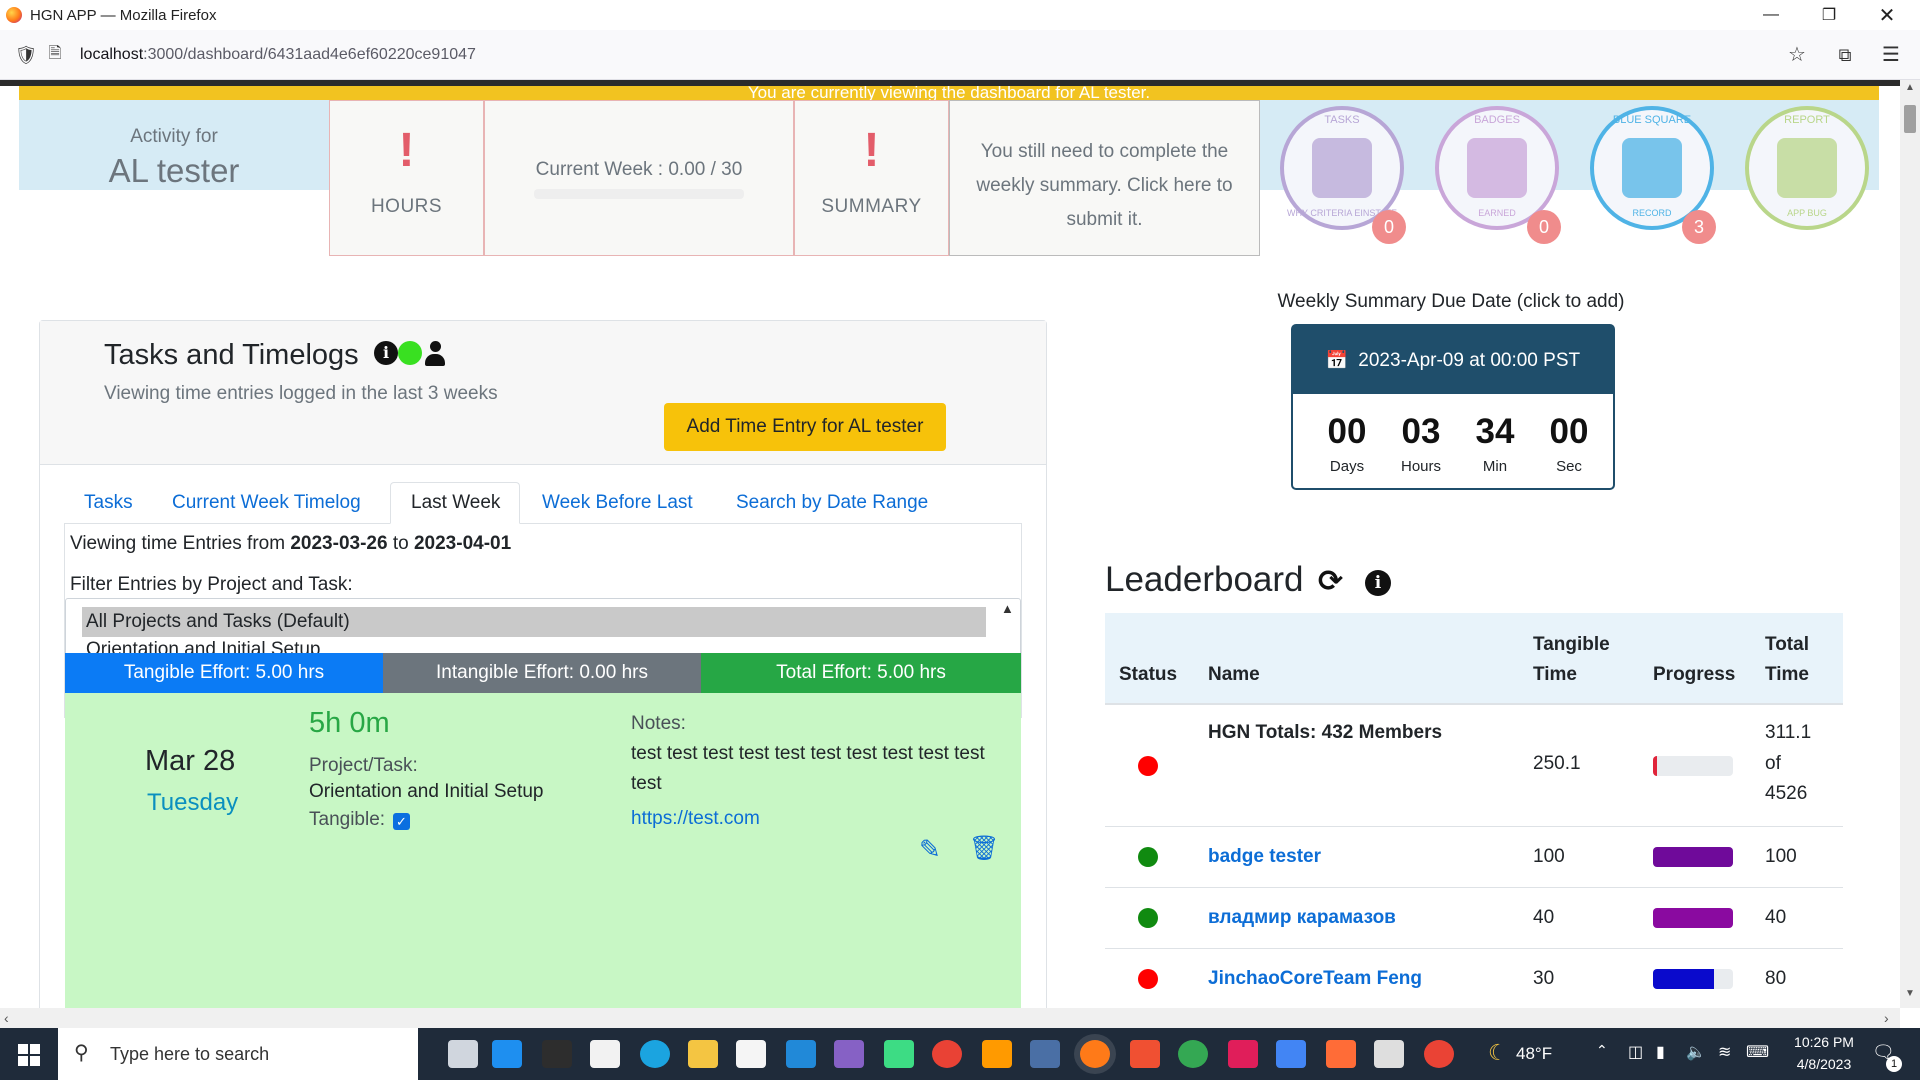  What do you see at coordinates (29, 1055) in the screenshot?
I see `start-icon` at bounding box center [29, 1055].